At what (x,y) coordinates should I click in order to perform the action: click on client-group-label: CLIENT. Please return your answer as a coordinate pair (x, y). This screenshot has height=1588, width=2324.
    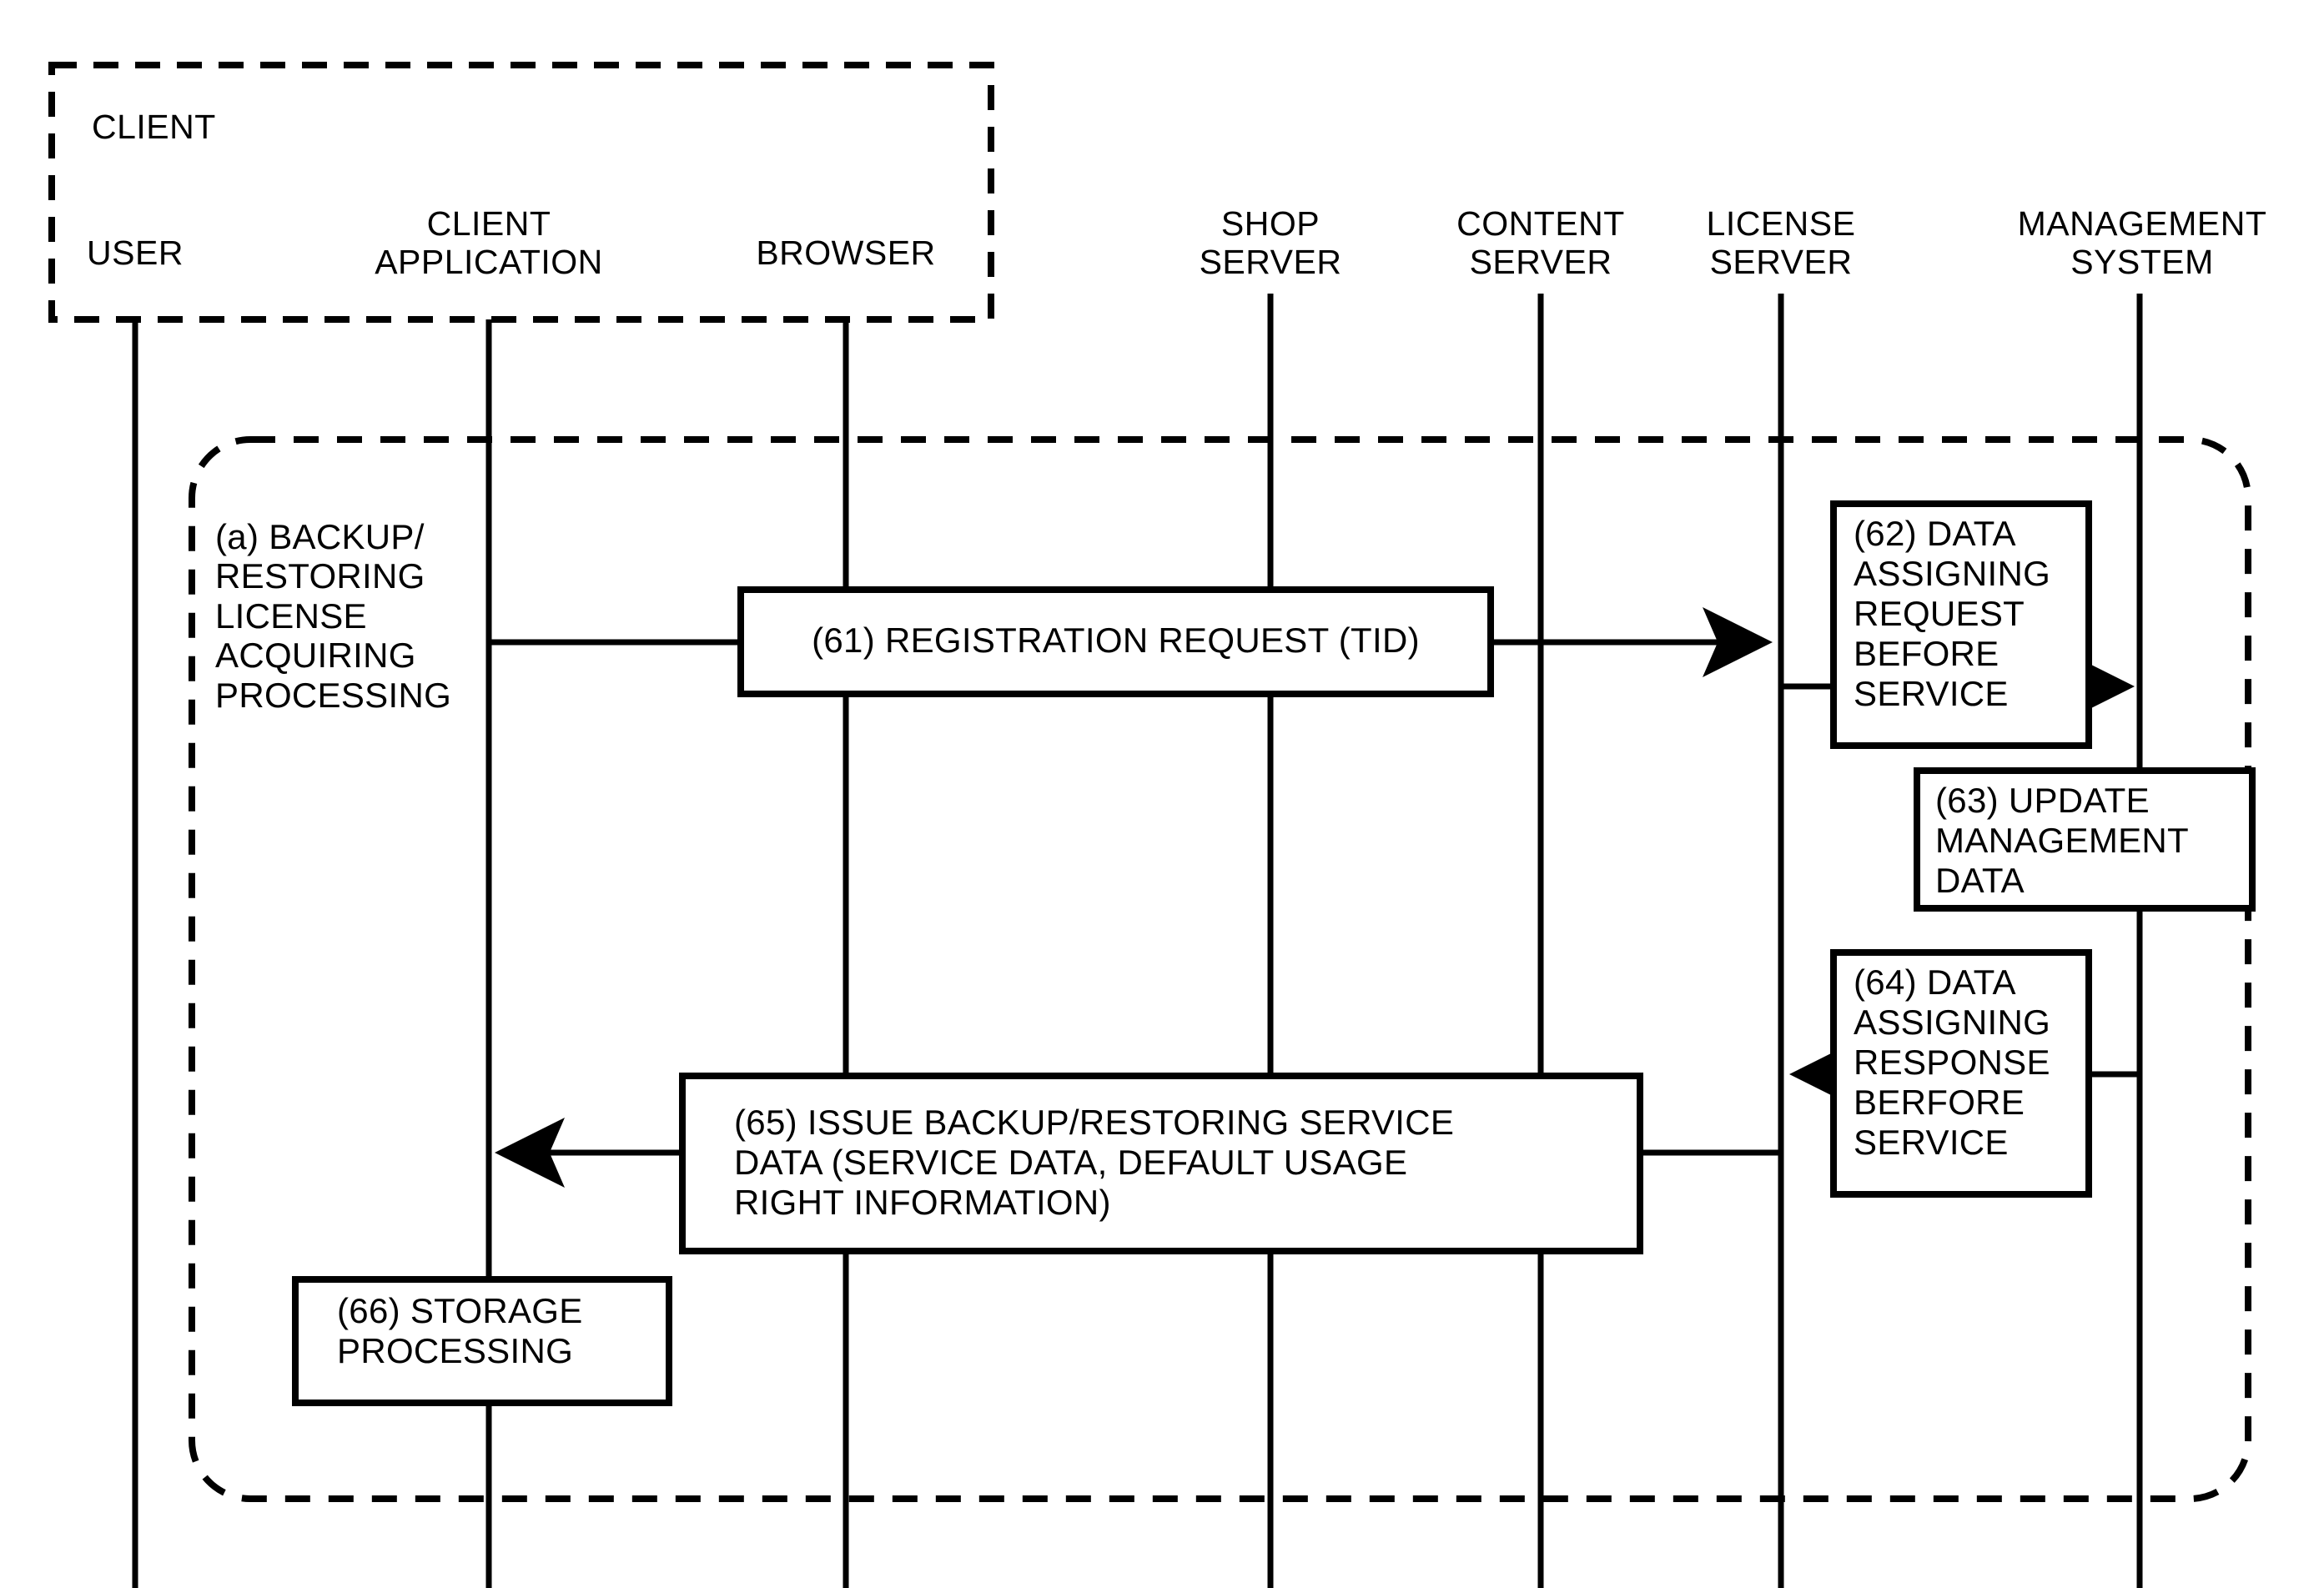
    Looking at the image, I should click on (154, 127).